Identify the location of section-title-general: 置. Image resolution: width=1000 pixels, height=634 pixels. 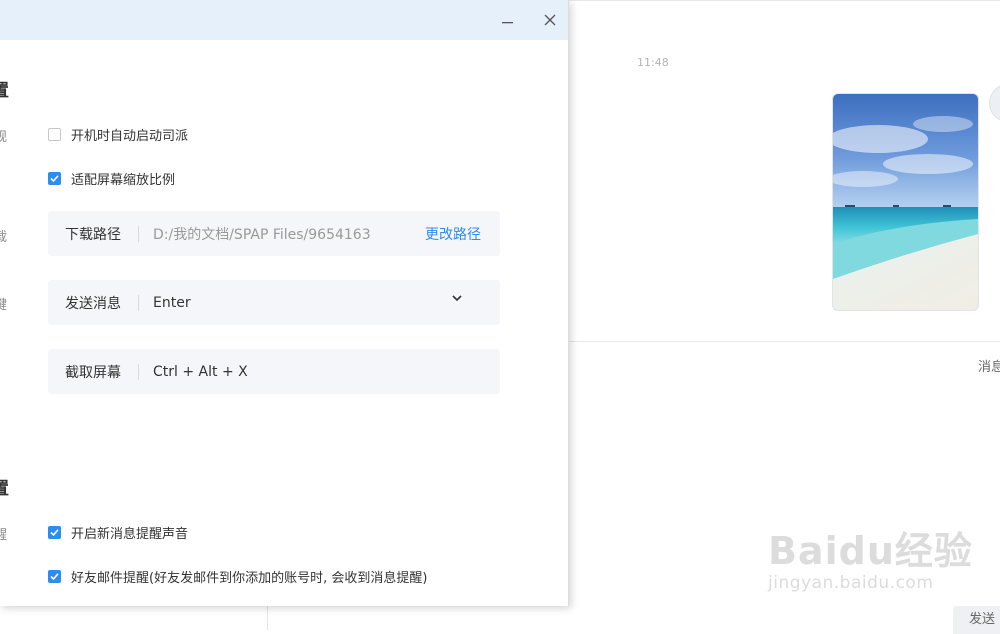
(4, 91).